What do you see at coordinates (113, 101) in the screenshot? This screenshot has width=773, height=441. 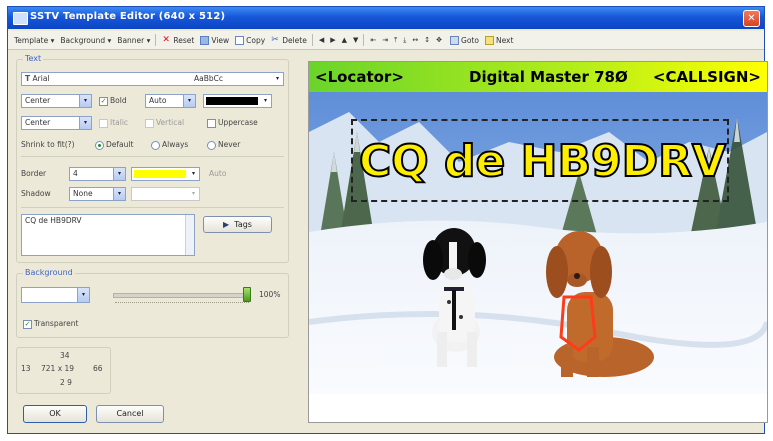 I see `bold-checkbox: ✓ Bold` at bounding box center [113, 101].